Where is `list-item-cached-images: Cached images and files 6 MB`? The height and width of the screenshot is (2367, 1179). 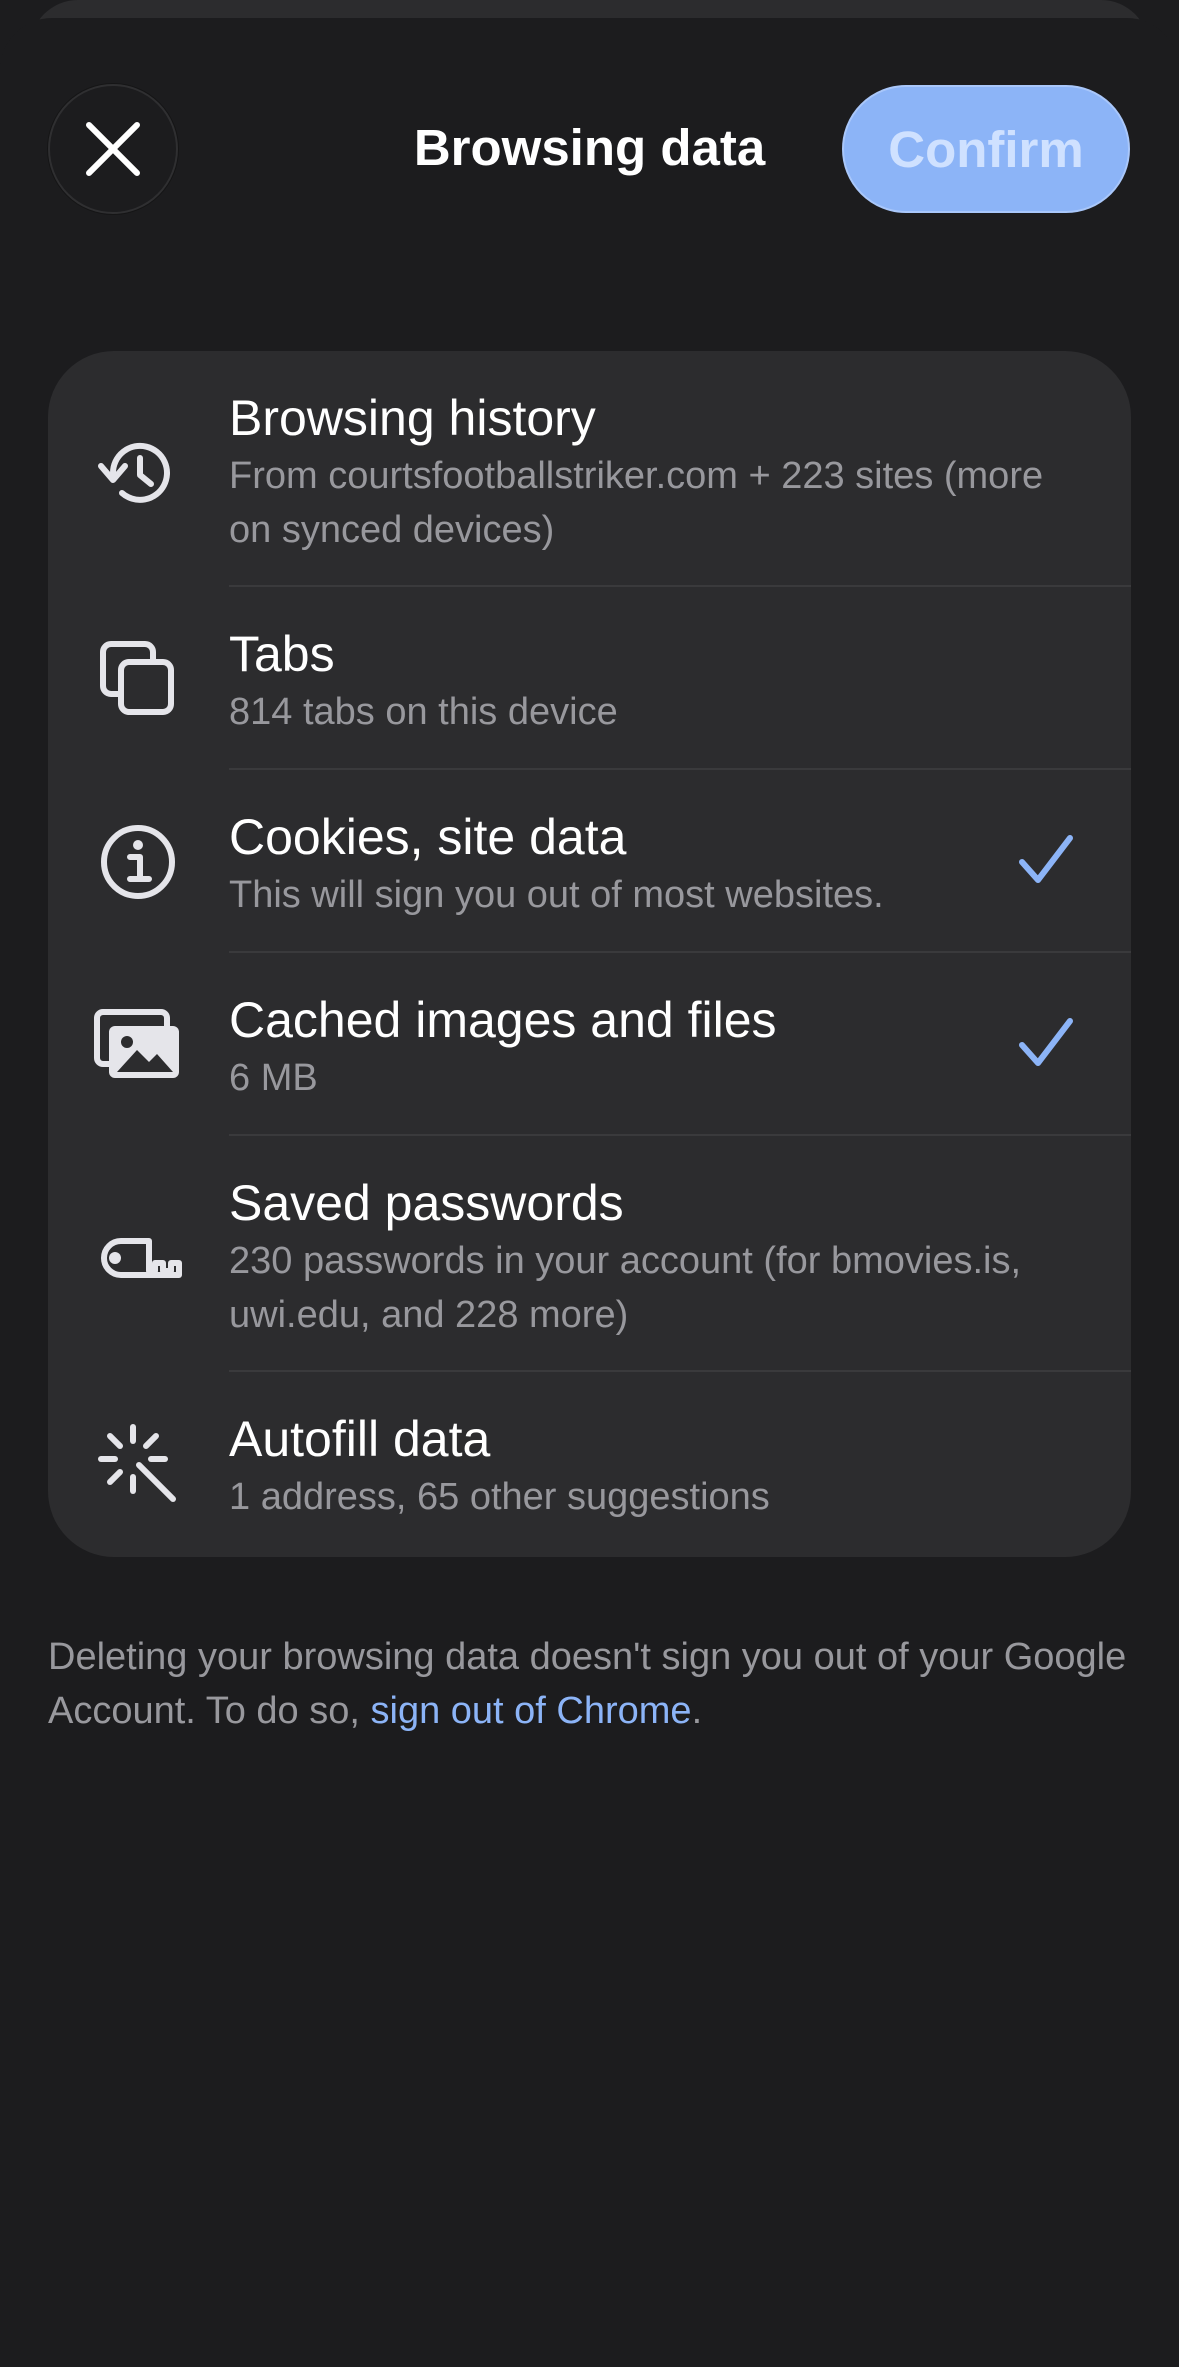 list-item-cached-images: Cached images and files 6 MB is located at coordinates (589, 1044).